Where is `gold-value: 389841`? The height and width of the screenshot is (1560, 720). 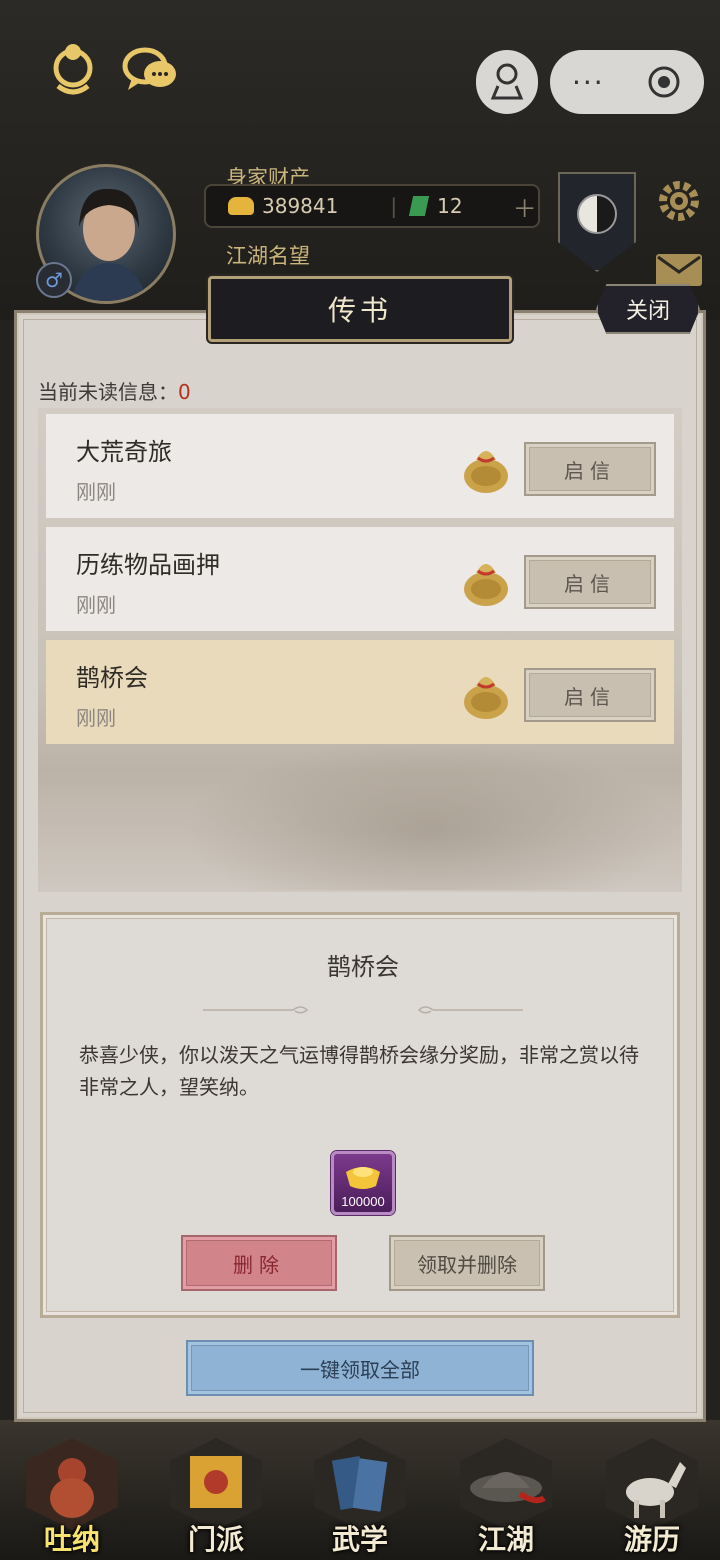
gold-value: 389841 is located at coordinates (300, 206).